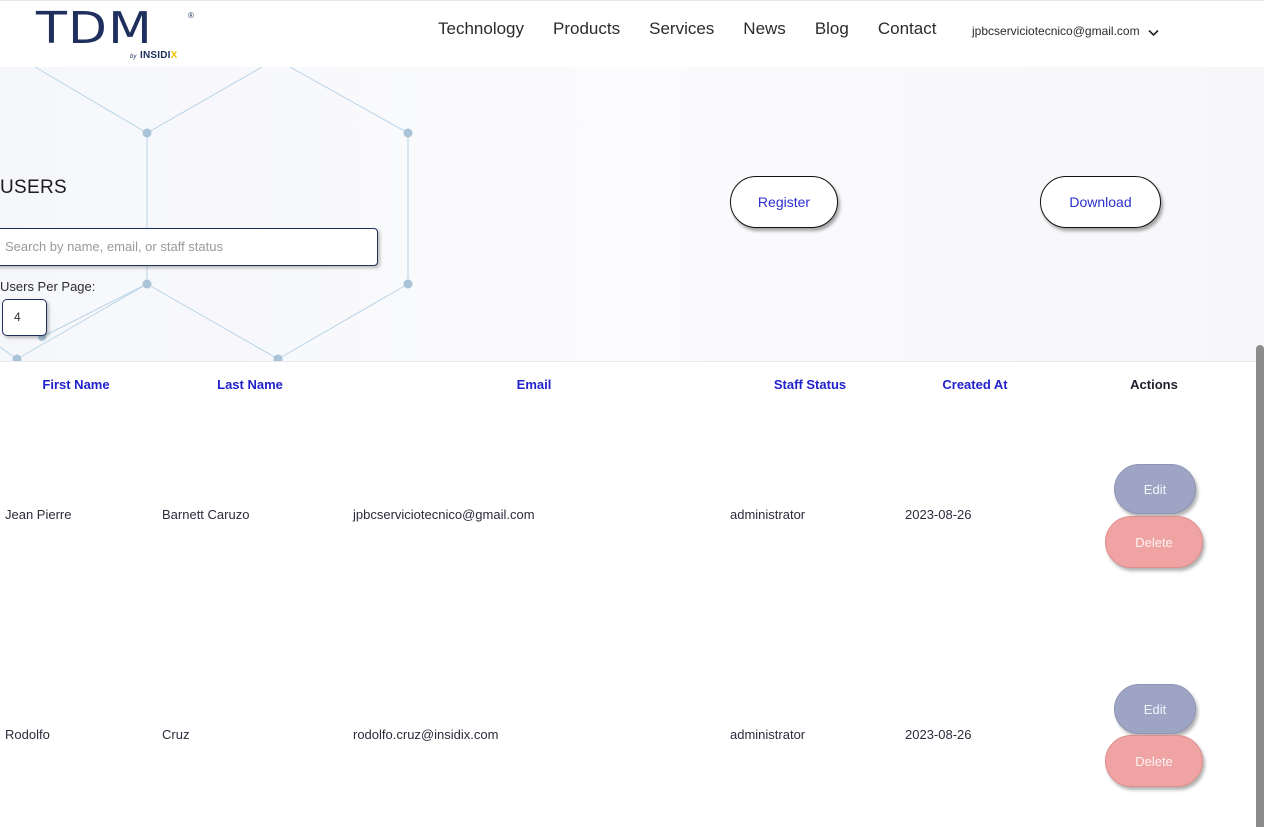  I want to click on chevron-down-icon, so click(1153, 31).